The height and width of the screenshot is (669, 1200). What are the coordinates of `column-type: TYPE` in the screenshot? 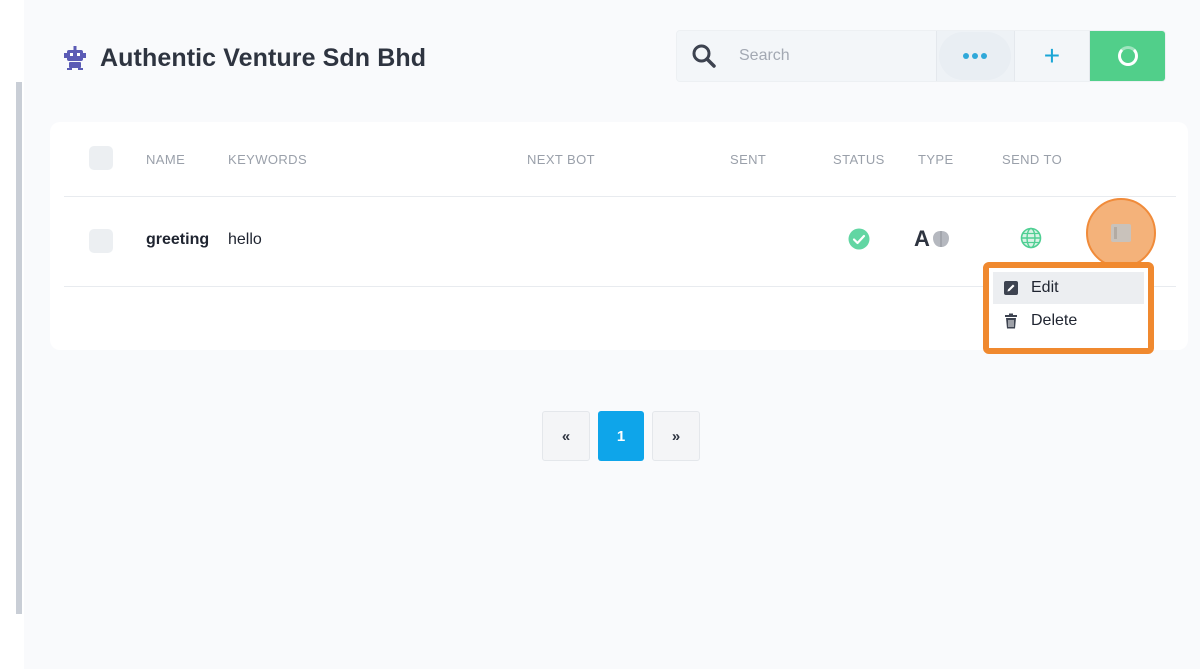 It's located at (936, 159).